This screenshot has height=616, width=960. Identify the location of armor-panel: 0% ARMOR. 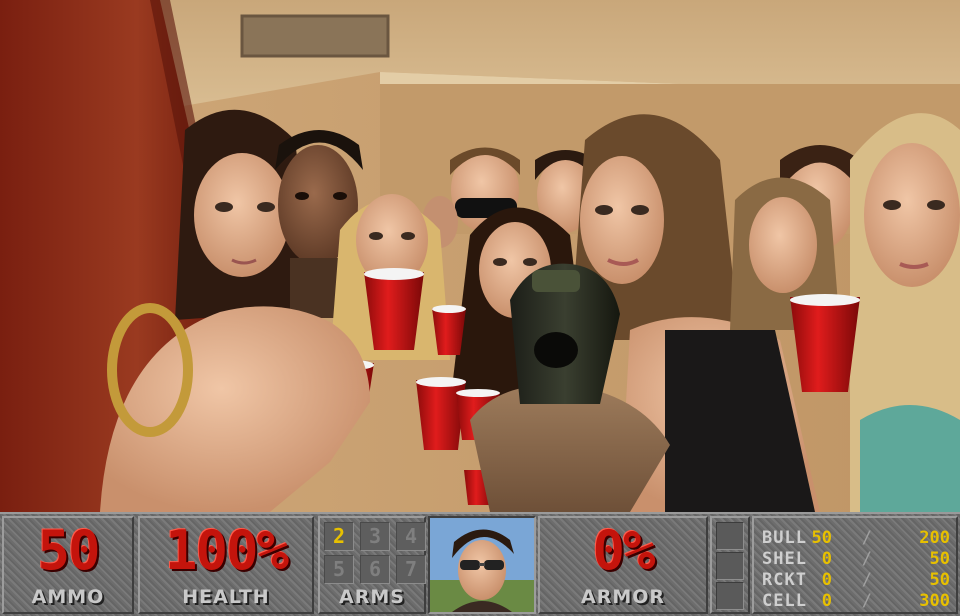
(623, 565).